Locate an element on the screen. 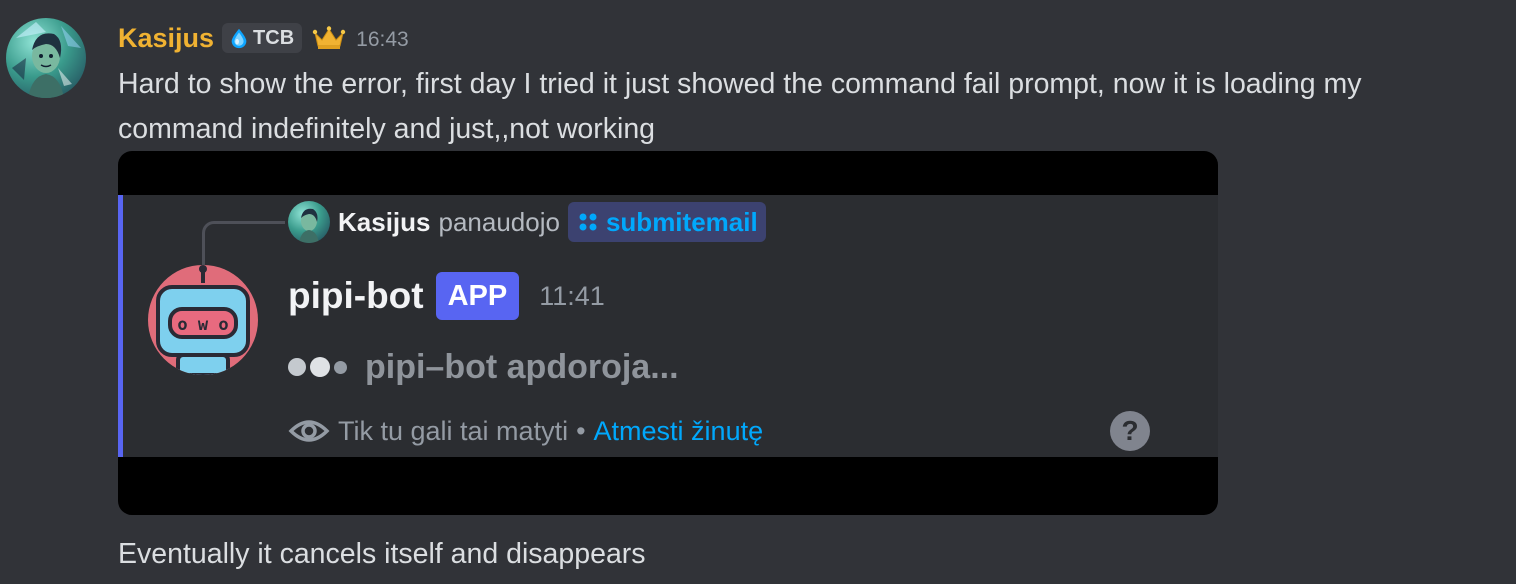 Image resolution: width=1516 pixels, height=584 pixels. dismiss-message-link: Atmesti žinutę is located at coordinates (678, 430).